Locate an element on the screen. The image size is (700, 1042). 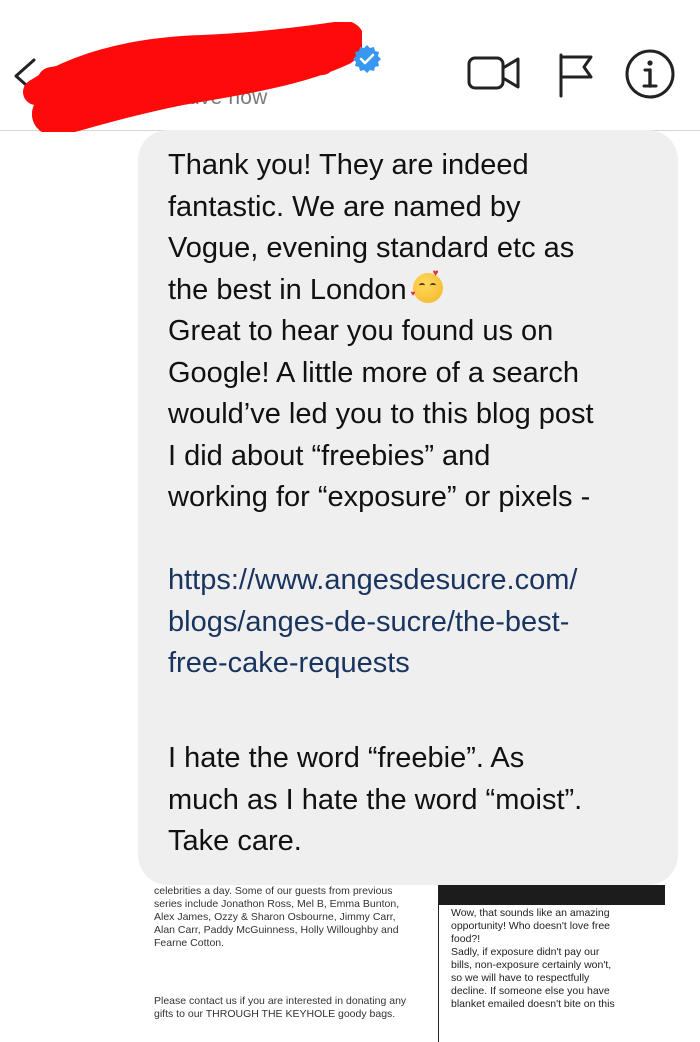
info-icon is located at coordinates (650, 74).